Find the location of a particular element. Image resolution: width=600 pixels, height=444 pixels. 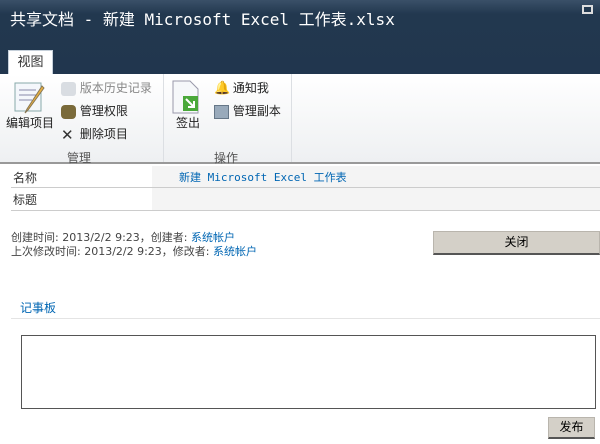

edit-document-icon is located at coordinates (29, 98).